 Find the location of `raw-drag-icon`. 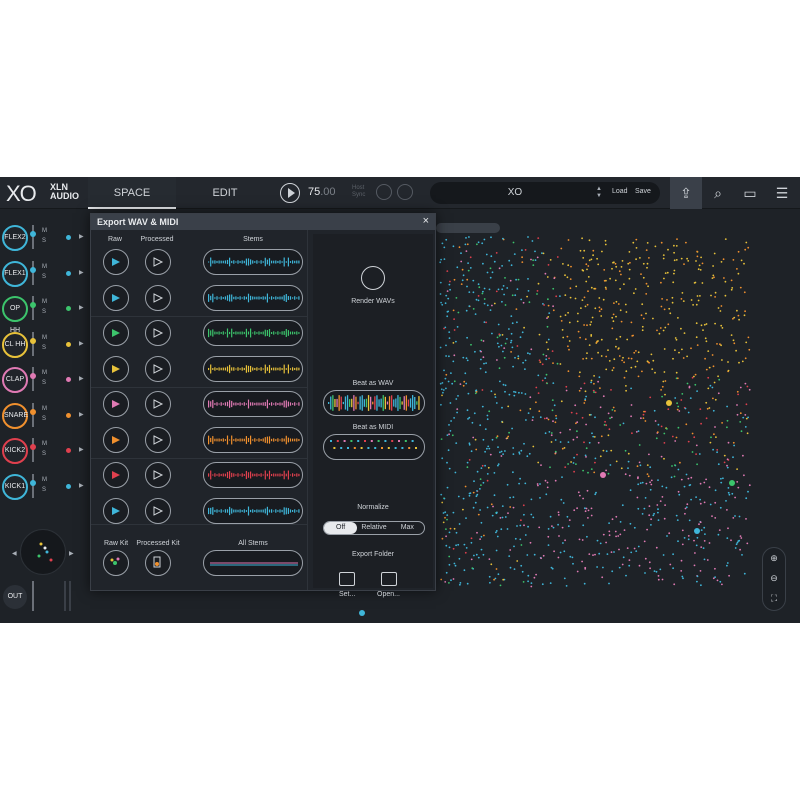

raw-drag-icon is located at coordinates (116, 262).